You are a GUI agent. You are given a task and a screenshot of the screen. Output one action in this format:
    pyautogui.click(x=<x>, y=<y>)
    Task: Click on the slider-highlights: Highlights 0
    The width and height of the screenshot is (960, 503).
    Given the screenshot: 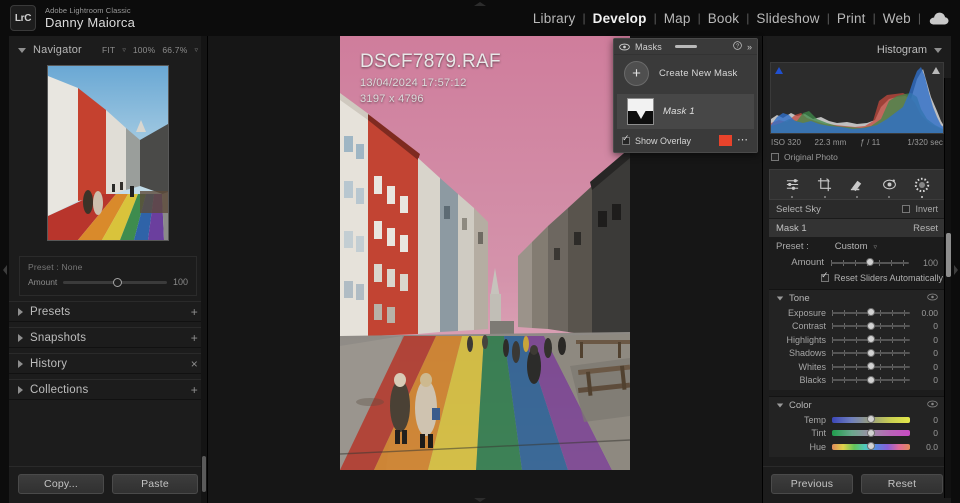 What is the action you would take?
    pyautogui.click(x=857, y=340)
    